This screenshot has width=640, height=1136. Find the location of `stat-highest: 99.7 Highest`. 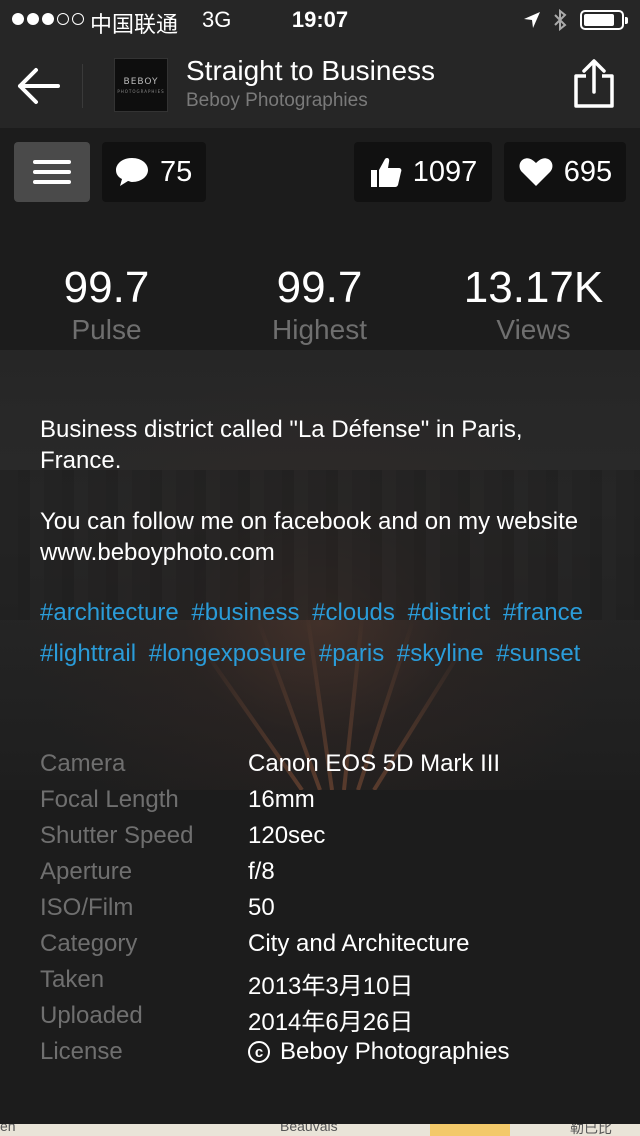

stat-highest: 99.7 Highest is located at coordinates (319, 304).